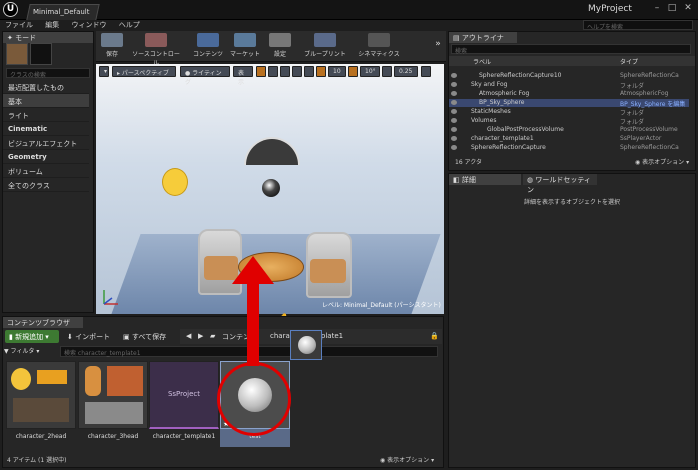 The image size is (698, 470). Describe the element at coordinates (261, 71) in the screenshot. I see `translate-icon` at that location.